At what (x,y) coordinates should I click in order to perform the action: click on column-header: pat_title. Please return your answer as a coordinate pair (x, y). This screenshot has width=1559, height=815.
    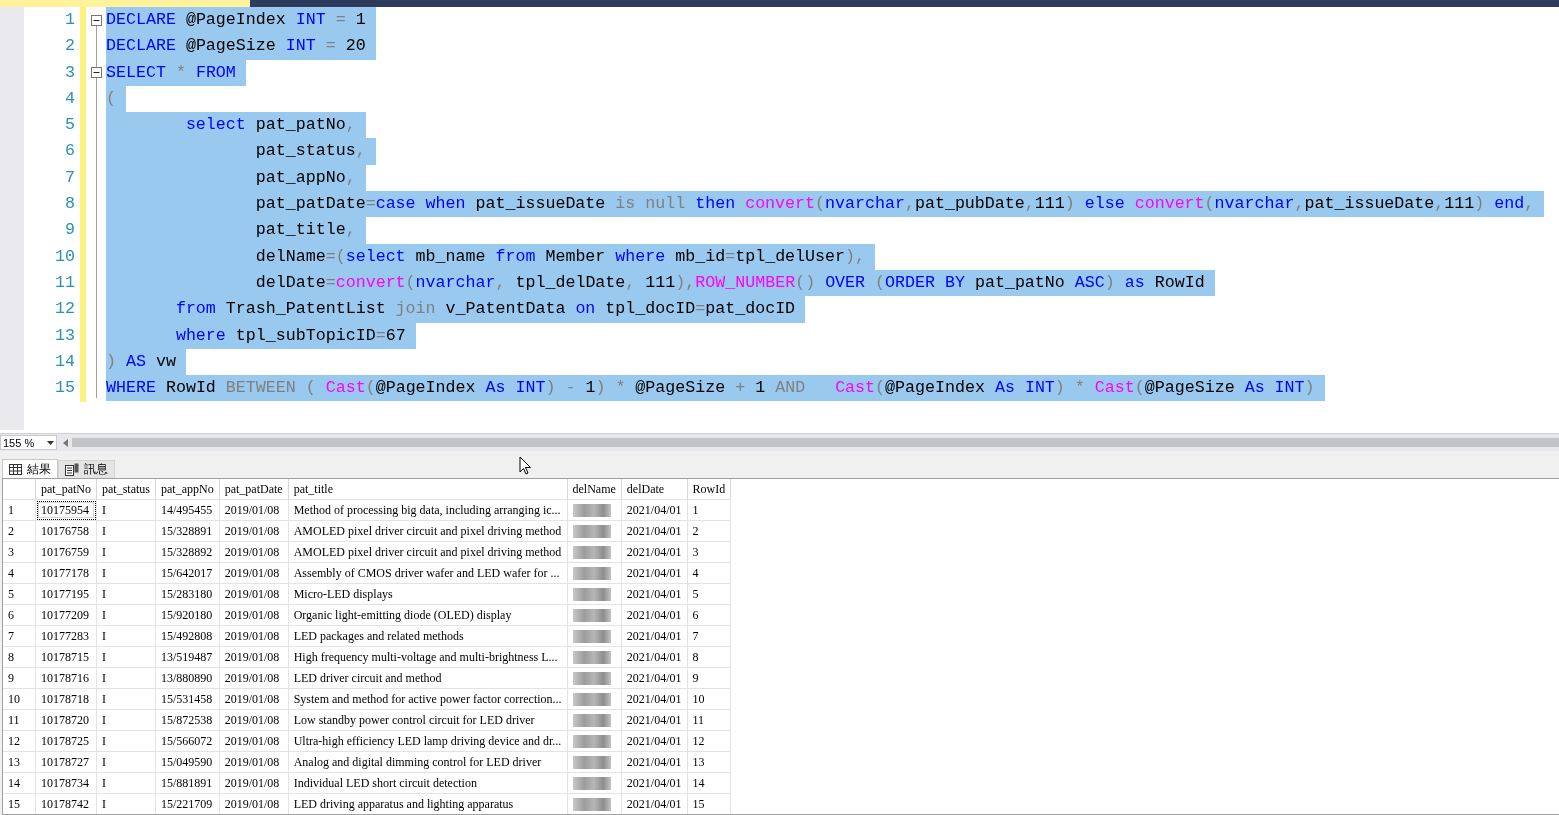
    Looking at the image, I should click on (428, 489).